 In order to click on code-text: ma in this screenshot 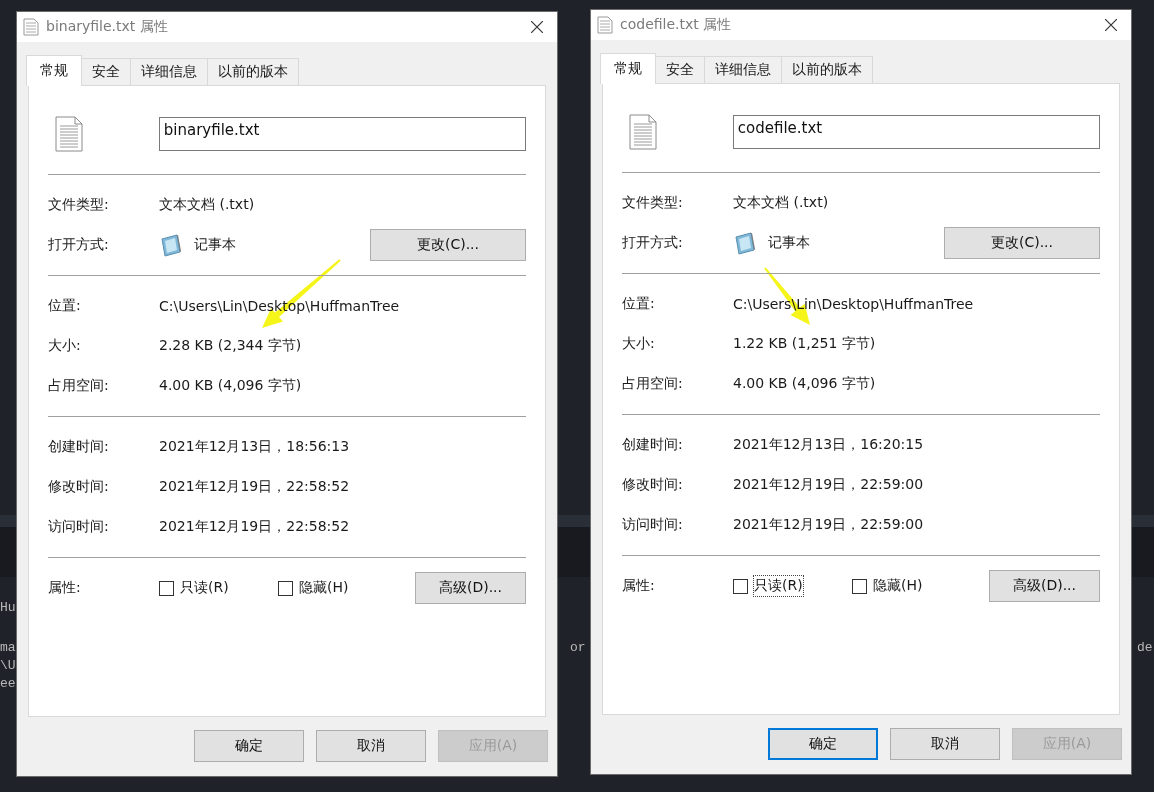, I will do `click(8, 648)`.